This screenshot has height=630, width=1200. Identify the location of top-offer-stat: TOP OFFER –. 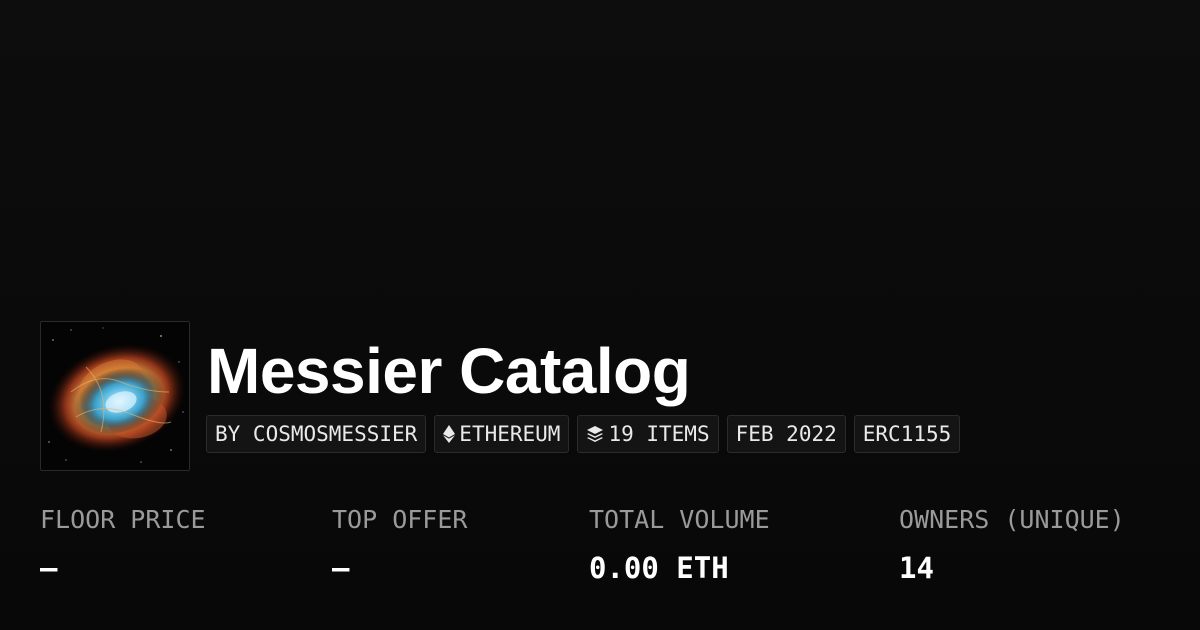
(399, 548).